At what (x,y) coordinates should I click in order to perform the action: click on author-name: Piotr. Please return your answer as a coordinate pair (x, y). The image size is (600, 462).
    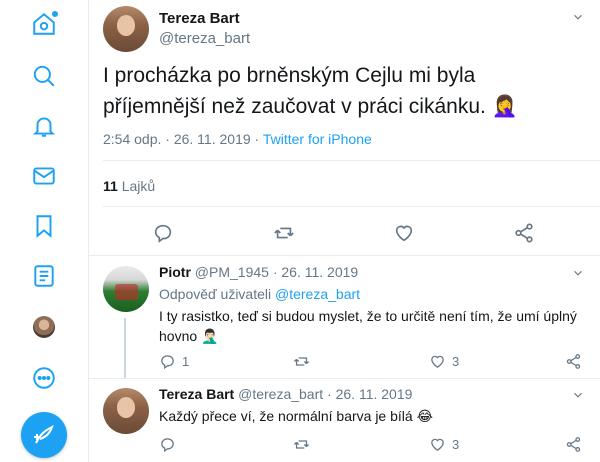
    Looking at the image, I should click on (175, 272).